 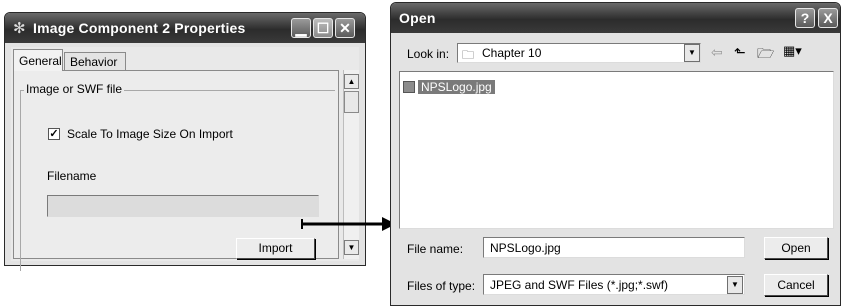 I want to click on image-file-icon, so click(x=409, y=87).